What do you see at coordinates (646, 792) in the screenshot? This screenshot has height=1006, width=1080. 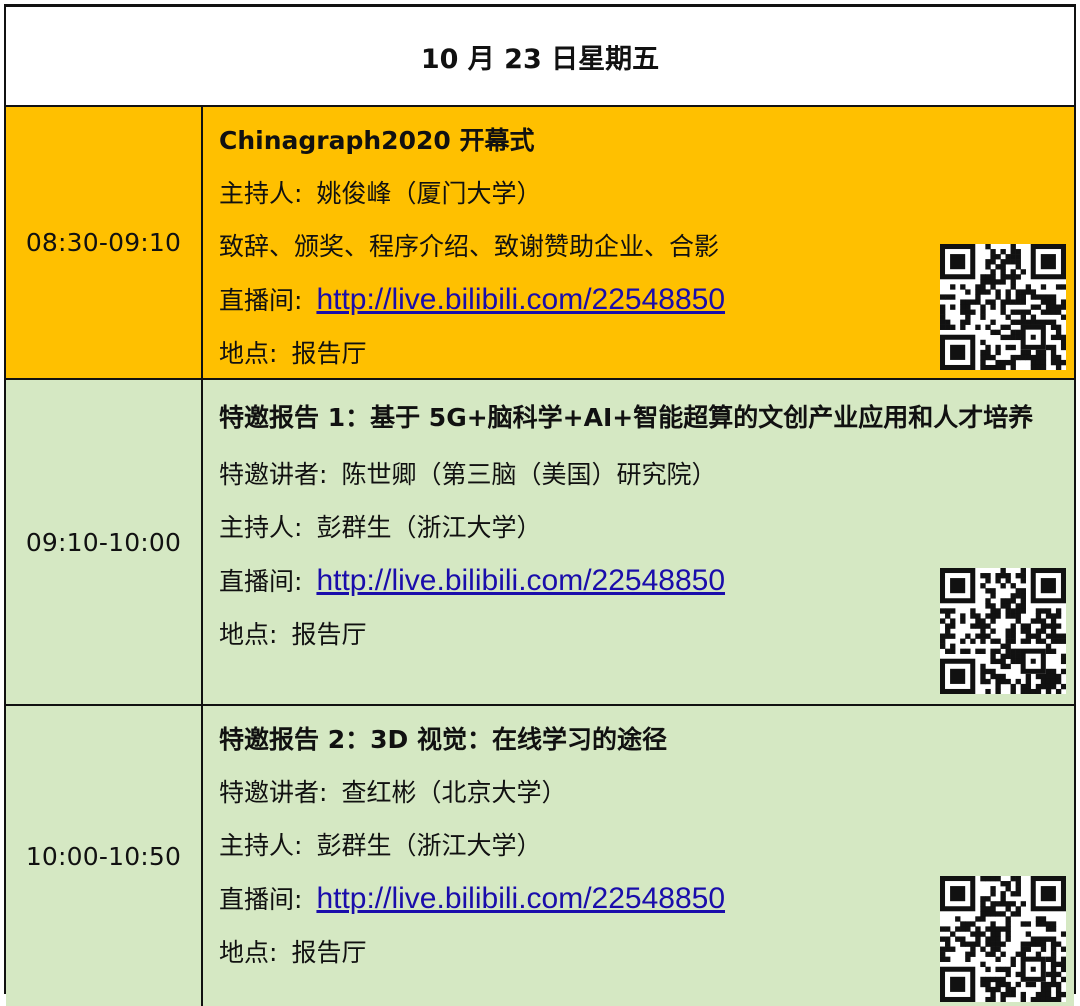 I see `speaker-line: 特邀讲者: 查红彬（北京大学）` at bounding box center [646, 792].